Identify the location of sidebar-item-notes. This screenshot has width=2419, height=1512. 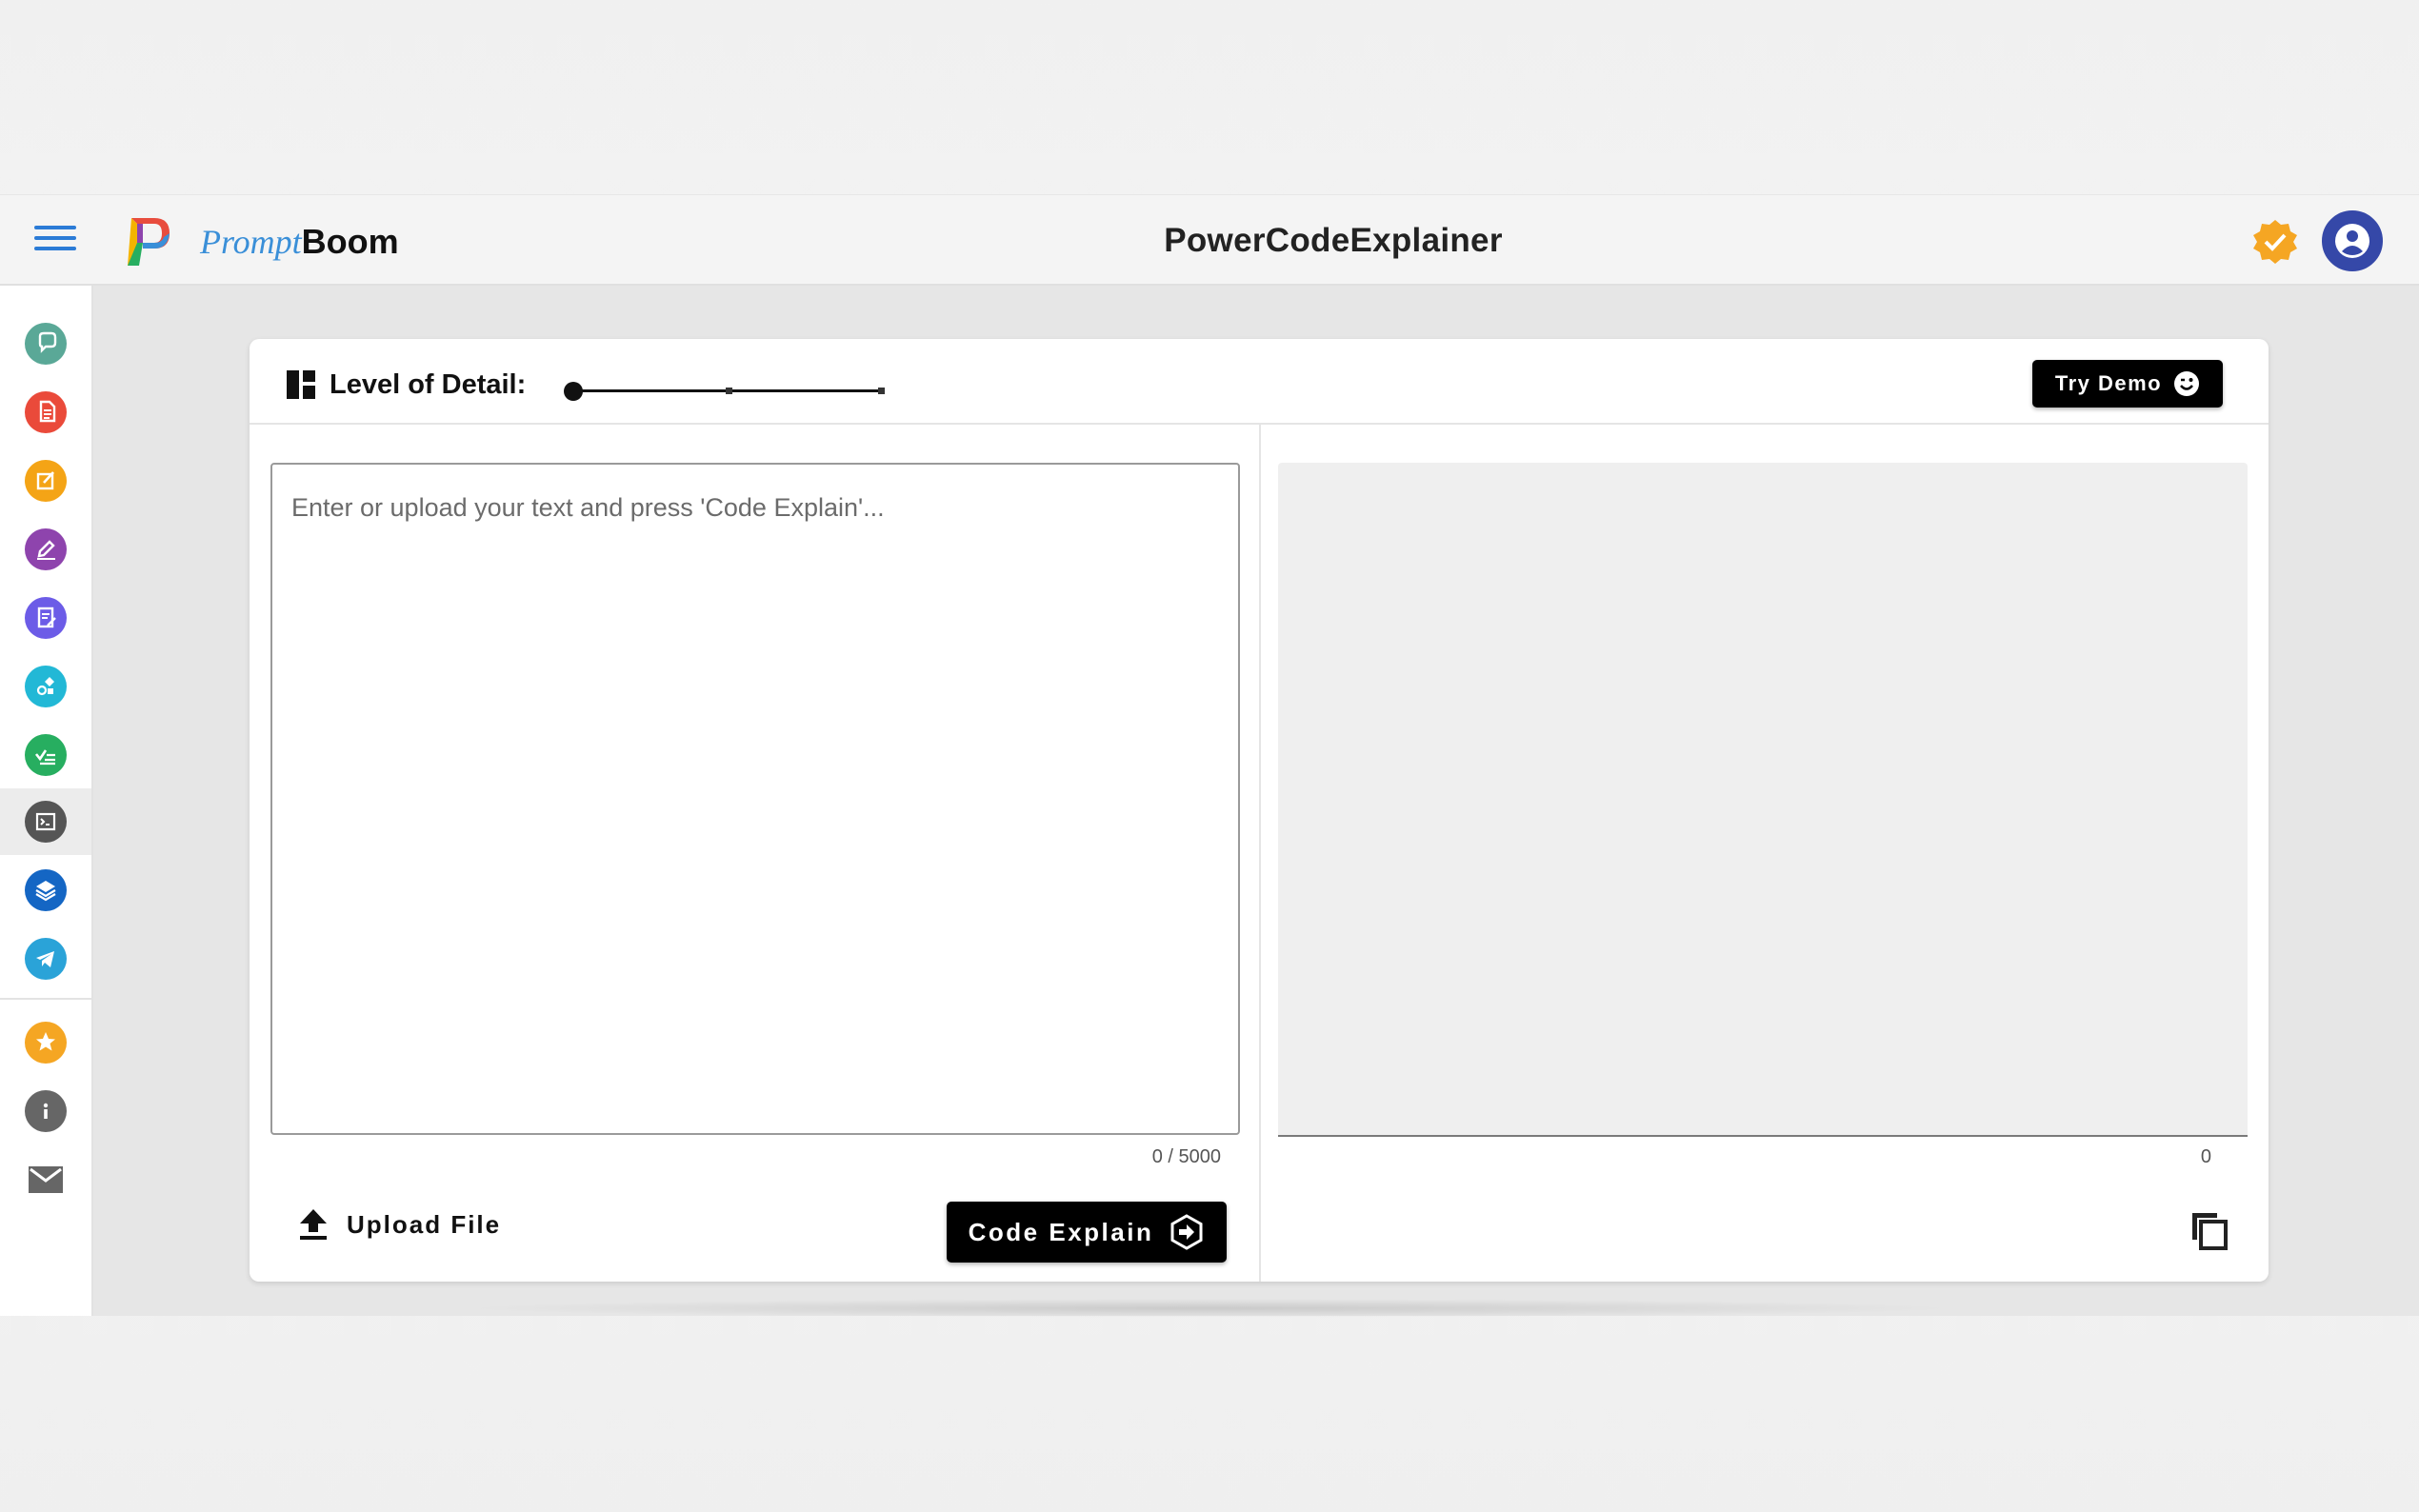
(45, 618).